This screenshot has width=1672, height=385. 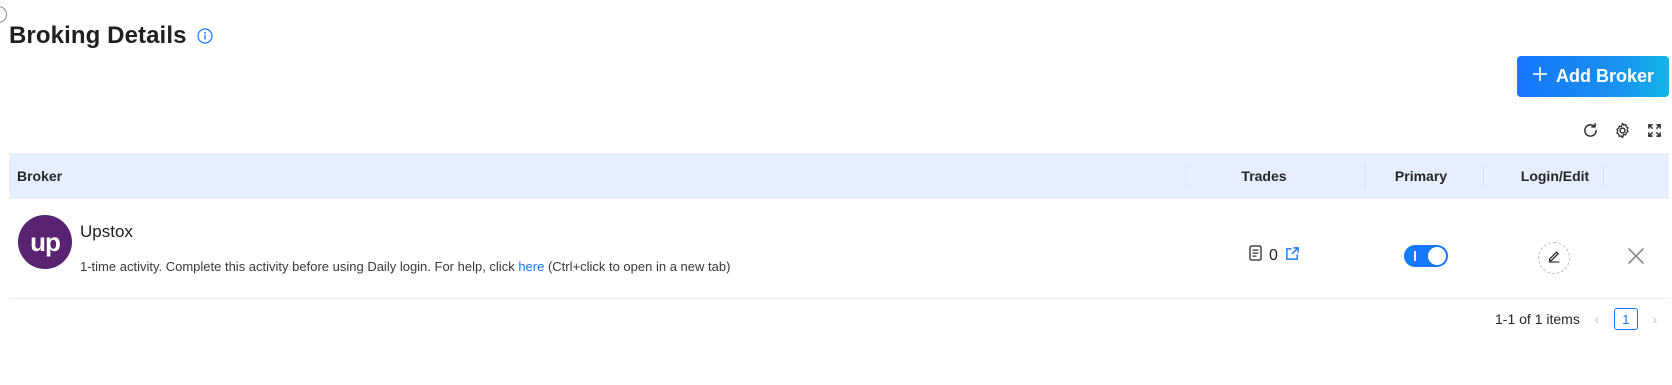 I want to click on plus-icon, so click(x=1540, y=76).